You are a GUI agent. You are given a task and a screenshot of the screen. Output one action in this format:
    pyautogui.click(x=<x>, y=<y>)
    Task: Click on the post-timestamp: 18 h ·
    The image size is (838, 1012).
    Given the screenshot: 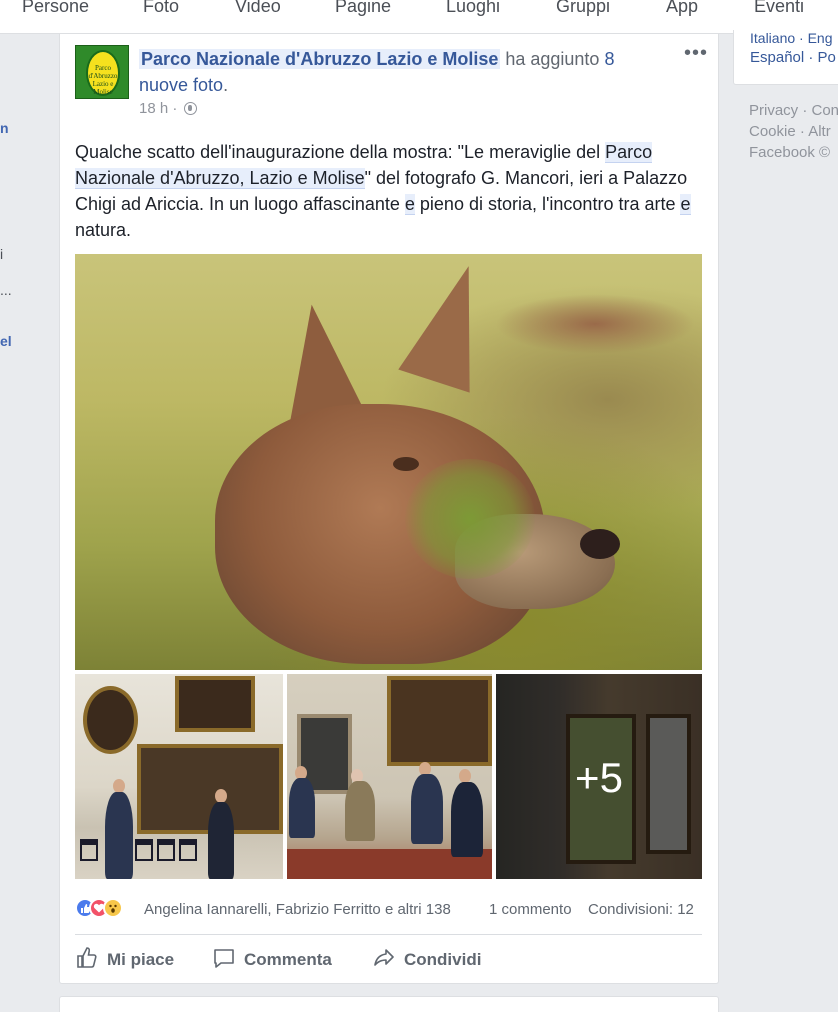 What is the action you would take?
    pyautogui.click(x=168, y=108)
    